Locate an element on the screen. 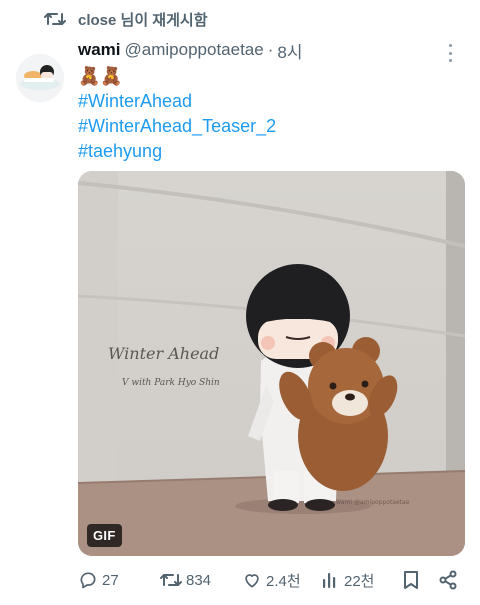 The width and height of the screenshot is (480, 605). views-button: 22천 is located at coordinates (348, 580).